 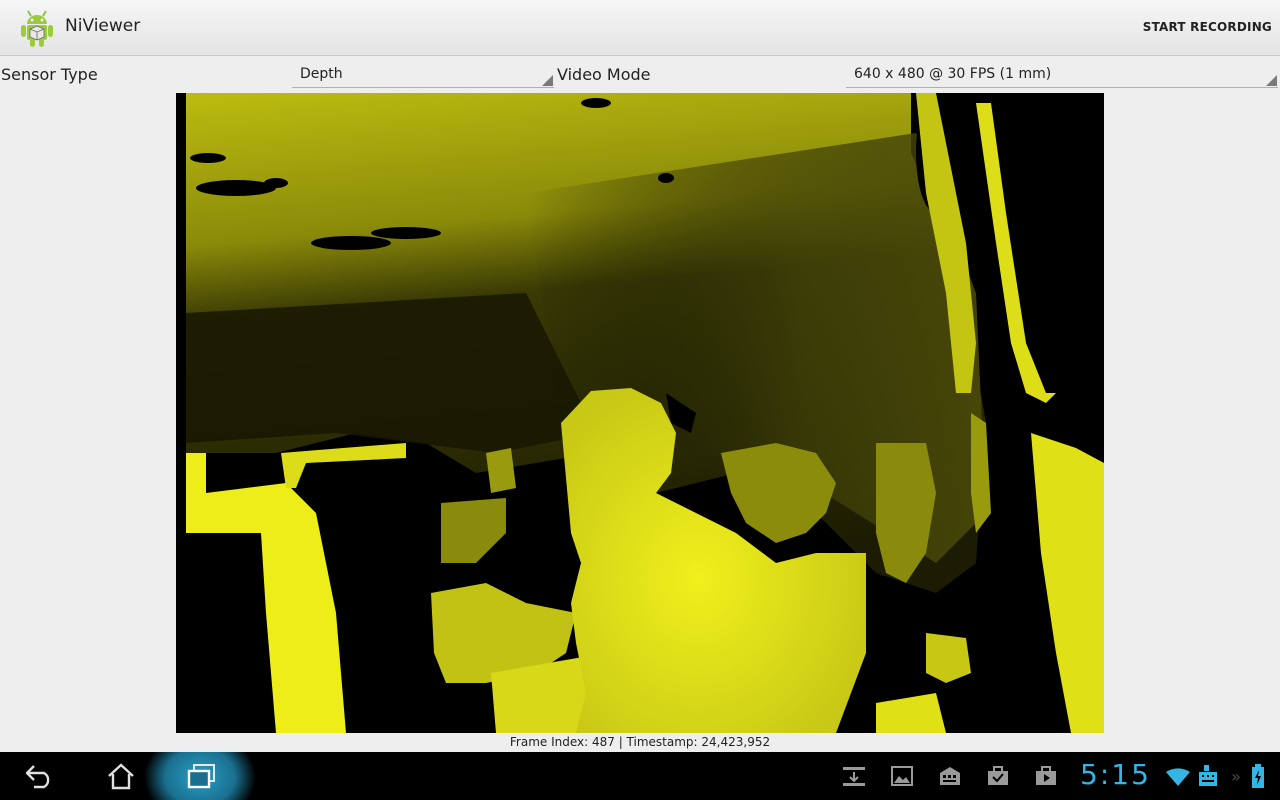 What do you see at coordinates (1208, 776) in the screenshot?
I see `keyboard-input-icon` at bounding box center [1208, 776].